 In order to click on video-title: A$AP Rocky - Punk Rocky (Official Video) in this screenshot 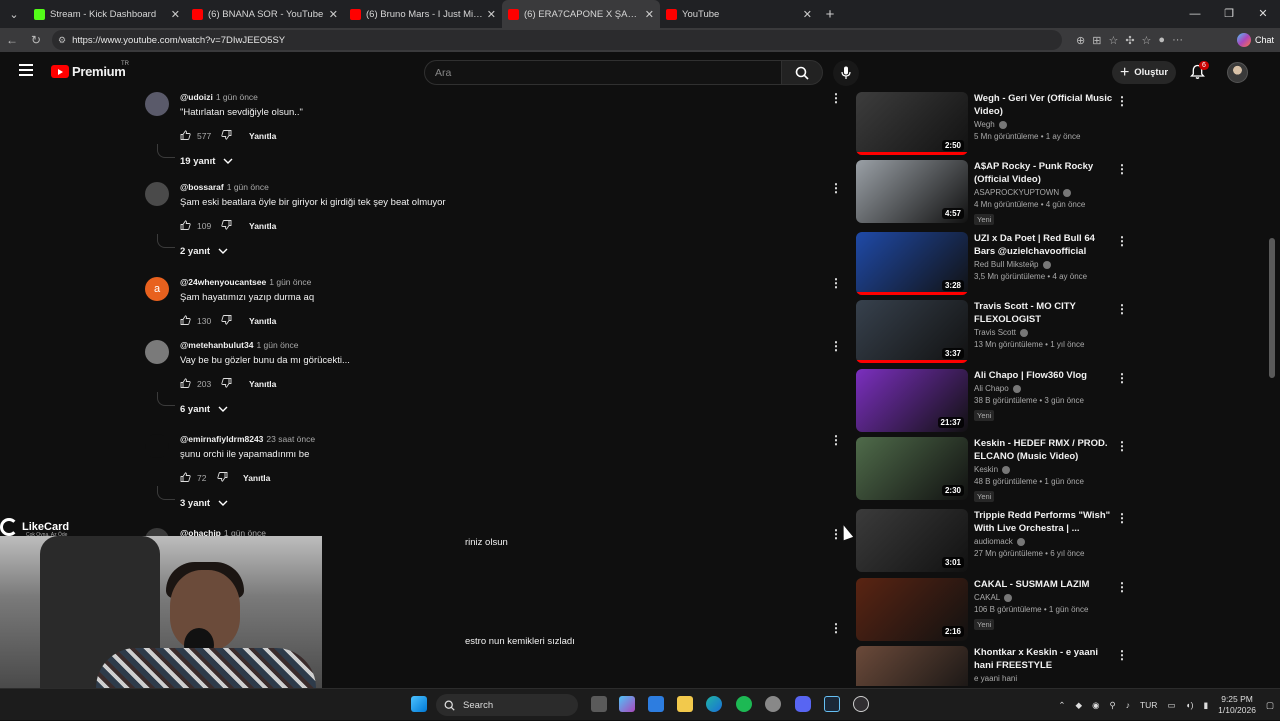, I will do `click(1046, 173)`.